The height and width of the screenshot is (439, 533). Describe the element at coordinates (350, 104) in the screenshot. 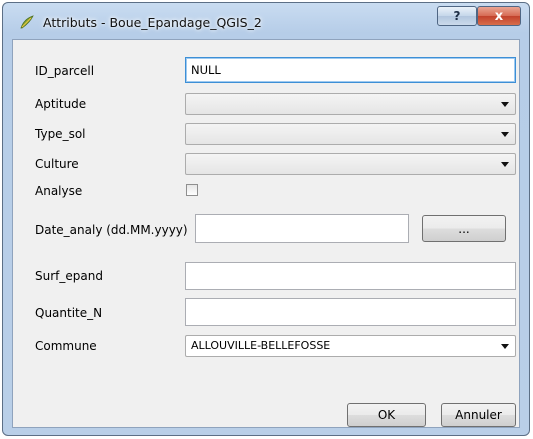

I see `aptitude-combobox` at that location.